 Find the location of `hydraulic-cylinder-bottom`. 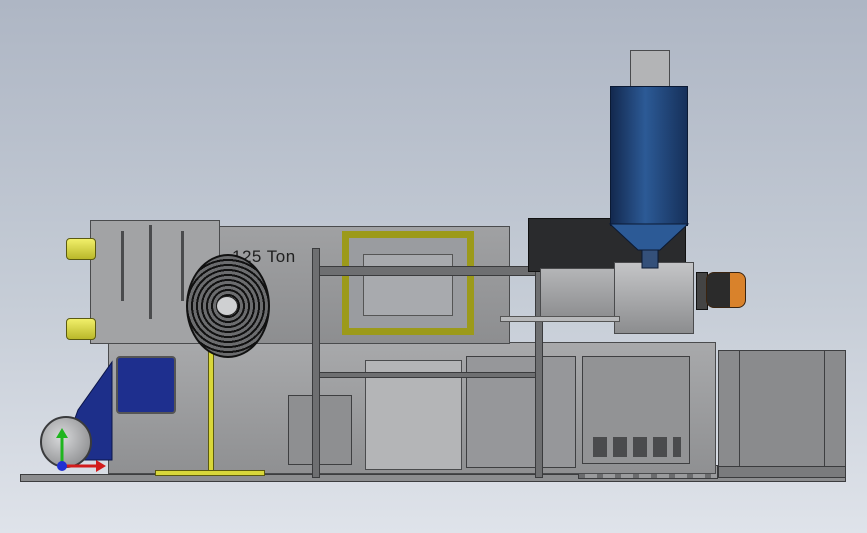

hydraulic-cylinder-bottom is located at coordinates (81, 329).